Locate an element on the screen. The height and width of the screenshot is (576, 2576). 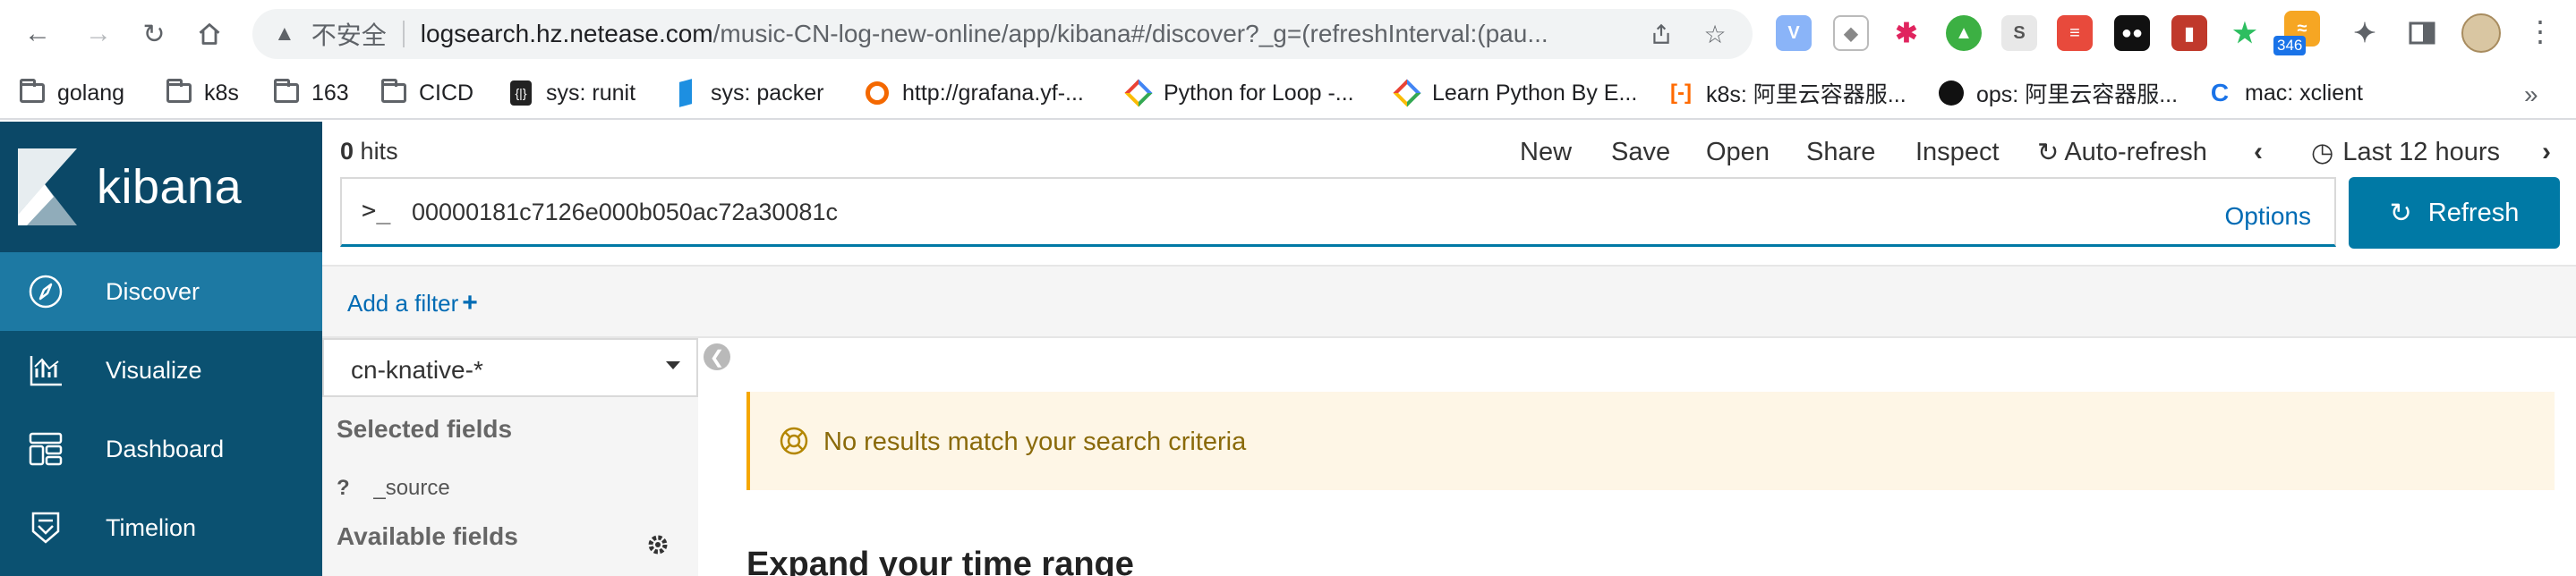
extension-s-icon: S is located at coordinates (2019, 33).